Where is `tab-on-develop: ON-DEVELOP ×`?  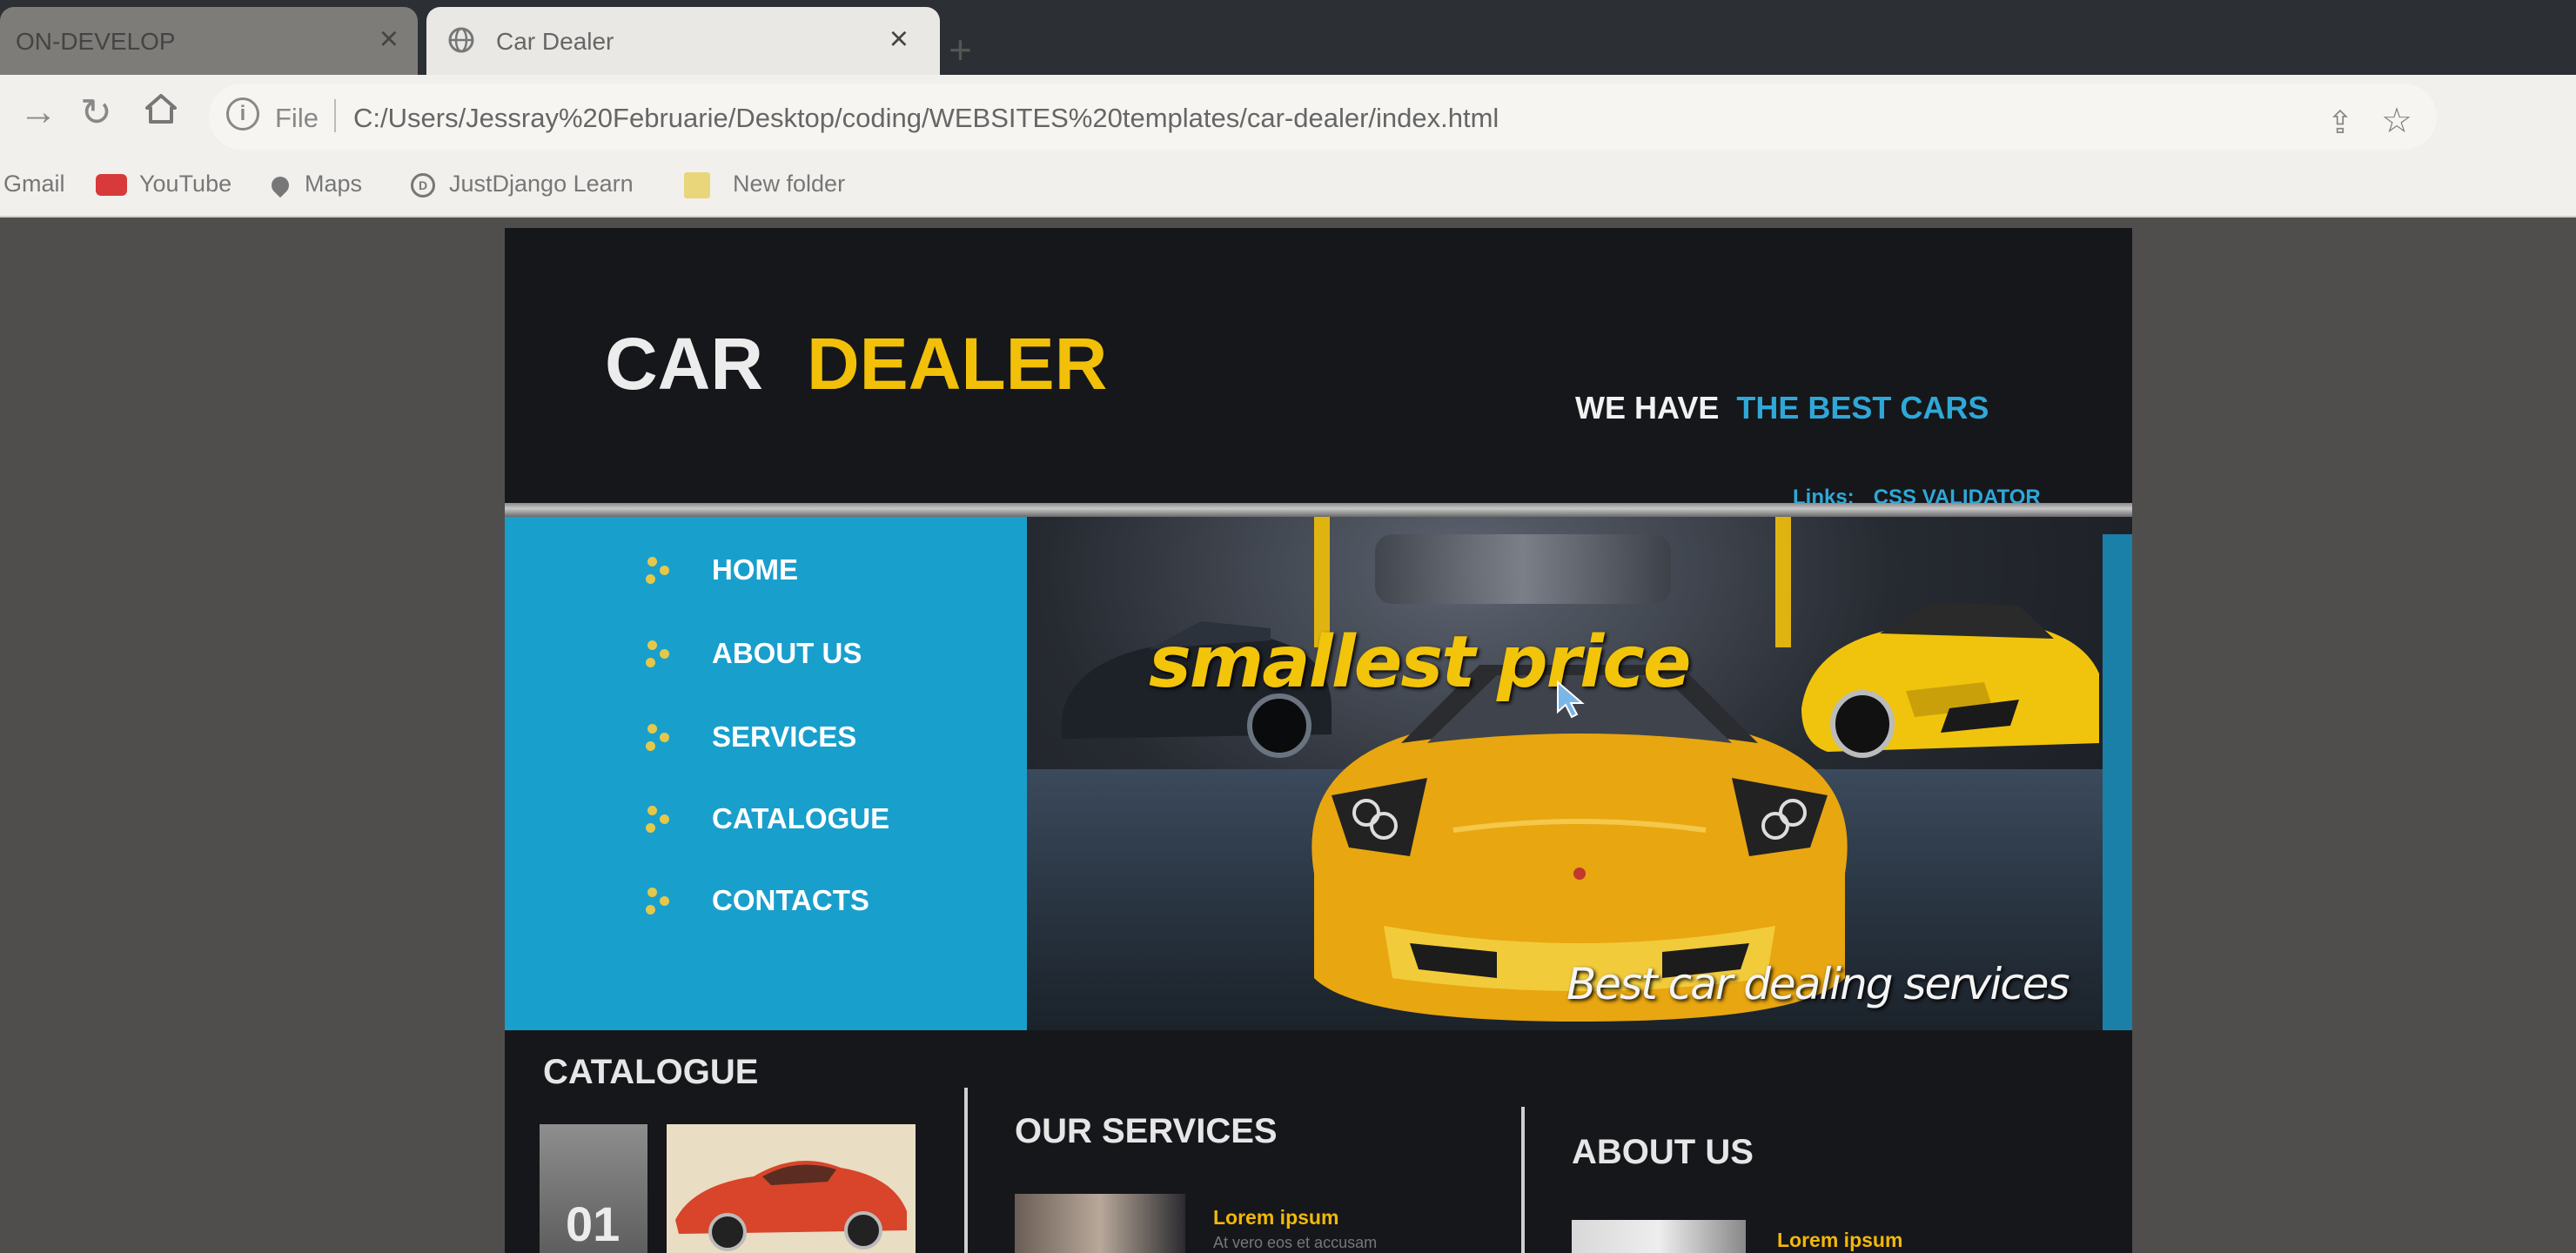 tab-on-develop: ON-DEVELOP × is located at coordinates (209, 41).